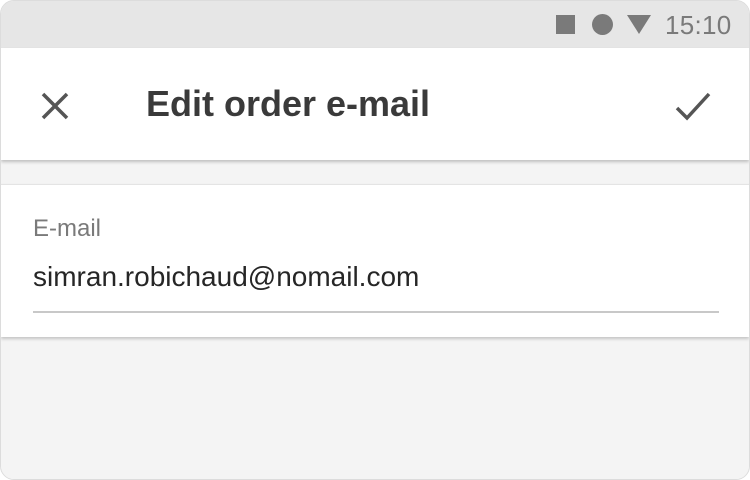 This screenshot has width=750, height=480. Describe the element at coordinates (376, 277) in the screenshot. I see `email-field` at that location.